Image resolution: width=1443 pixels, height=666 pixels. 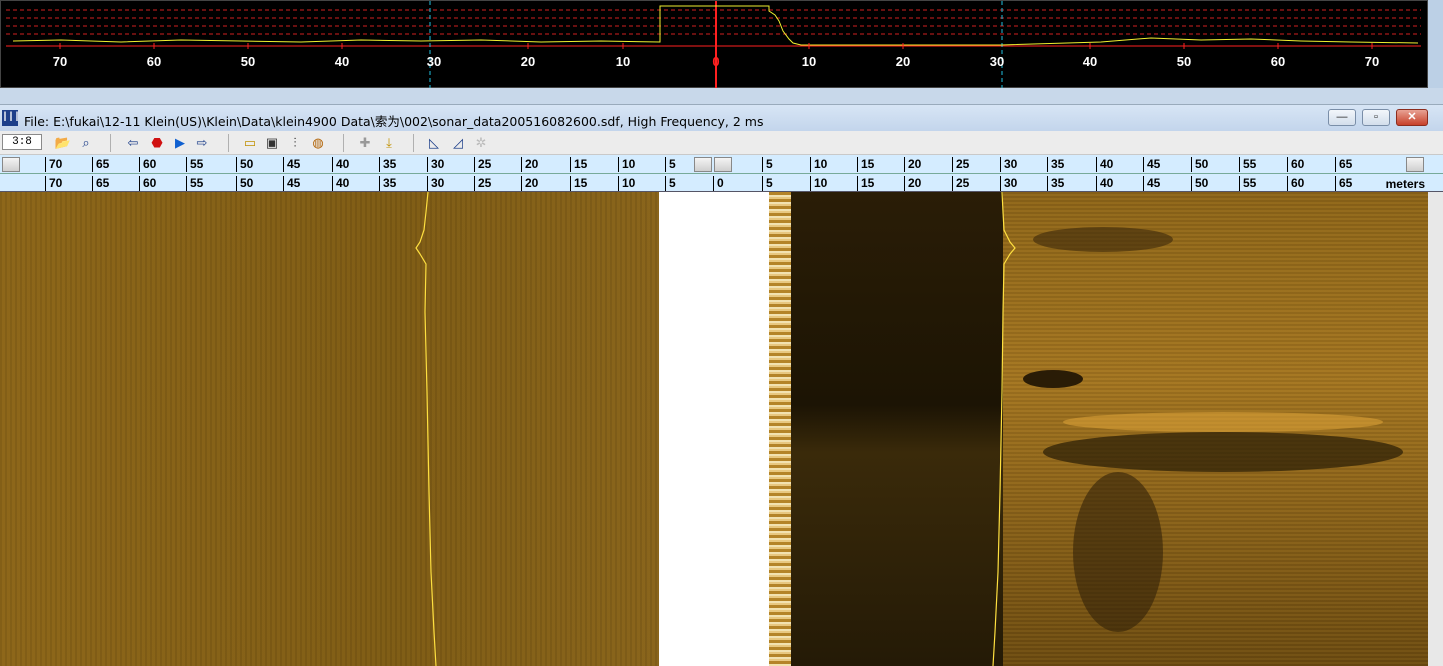 What do you see at coordinates (63, 143) in the screenshot?
I see `open-folder-icon: 📂` at bounding box center [63, 143].